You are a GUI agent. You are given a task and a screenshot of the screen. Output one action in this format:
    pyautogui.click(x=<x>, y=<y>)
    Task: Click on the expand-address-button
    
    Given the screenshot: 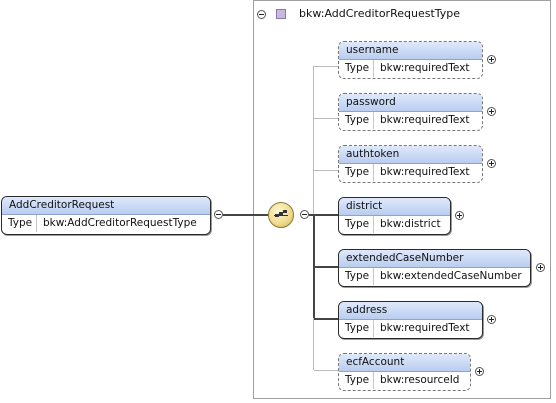 What is the action you would take?
    pyautogui.click(x=491, y=319)
    